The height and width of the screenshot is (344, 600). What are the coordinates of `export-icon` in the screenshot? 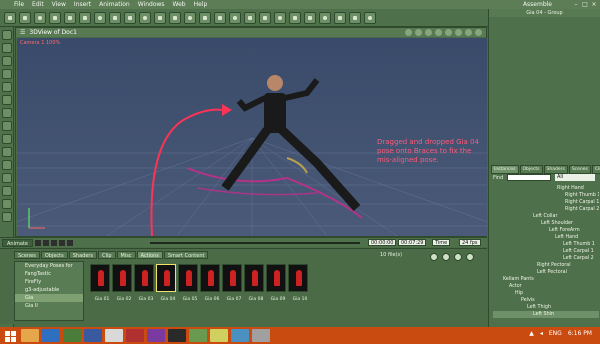 It's located at (355, 17).